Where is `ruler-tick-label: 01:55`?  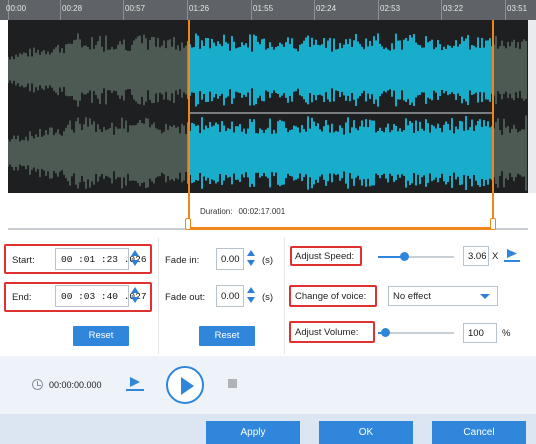 ruler-tick-label: 01:55 is located at coordinates (263, 8).